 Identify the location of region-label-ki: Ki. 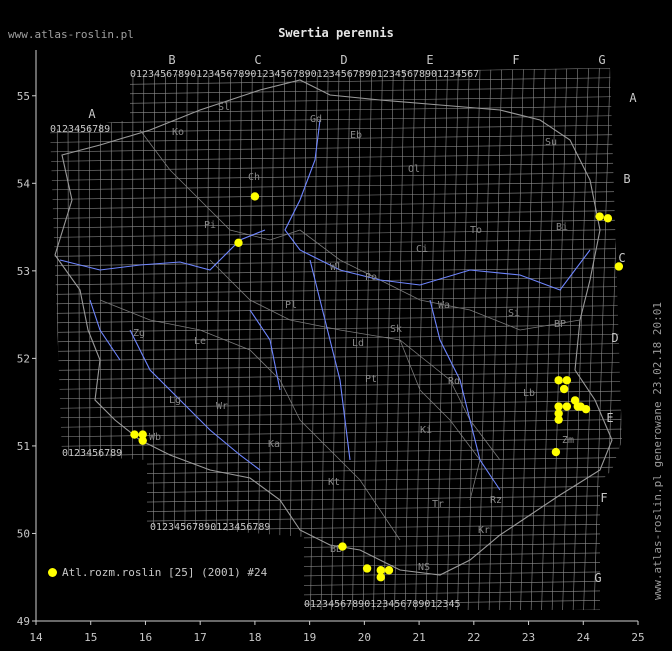
(426, 430).